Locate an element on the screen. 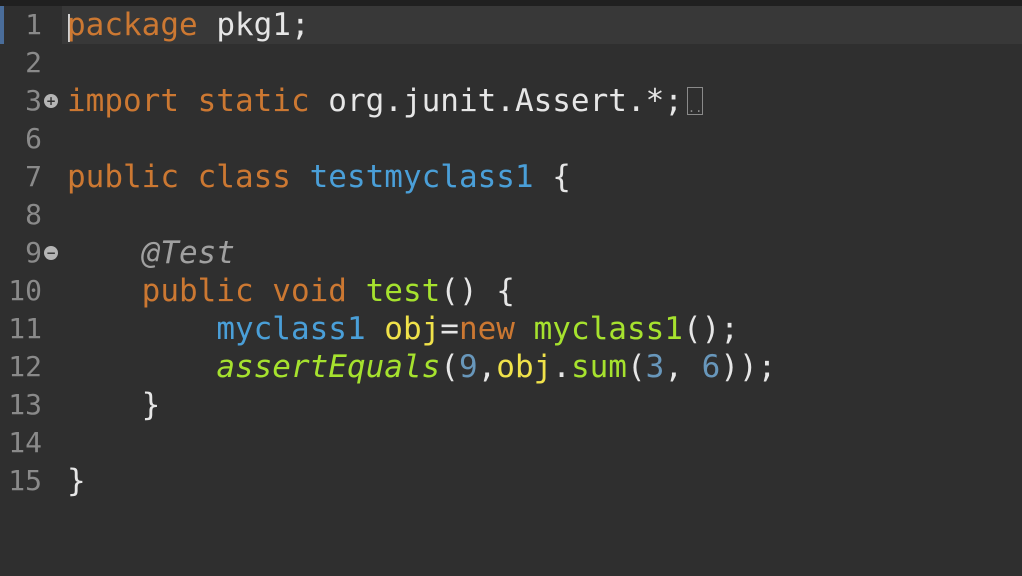 The width and height of the screenshot is (1022, 576). line-number: 11 is located at coordinates (25, 328).